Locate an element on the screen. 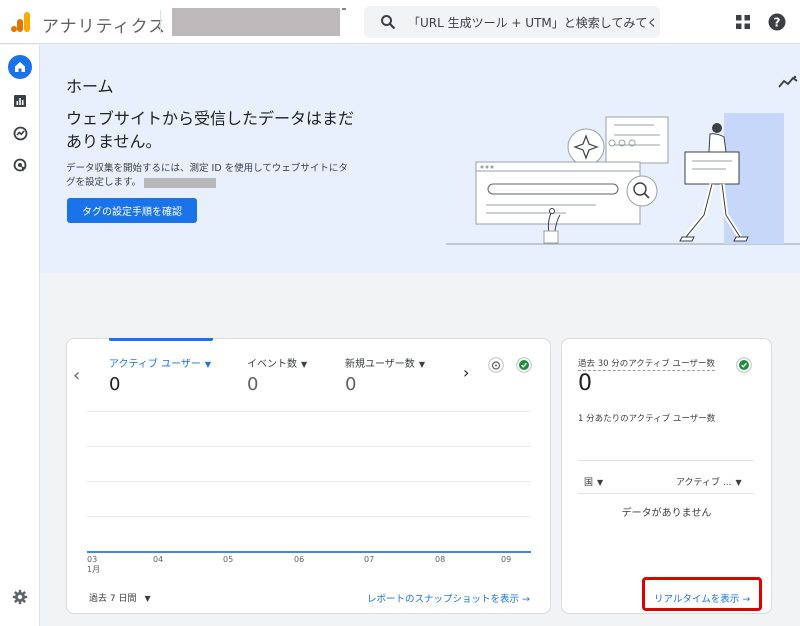 Image resolution: width=800 pixels, height=626 pixels. nav-home is located at coordinates (20, 67).